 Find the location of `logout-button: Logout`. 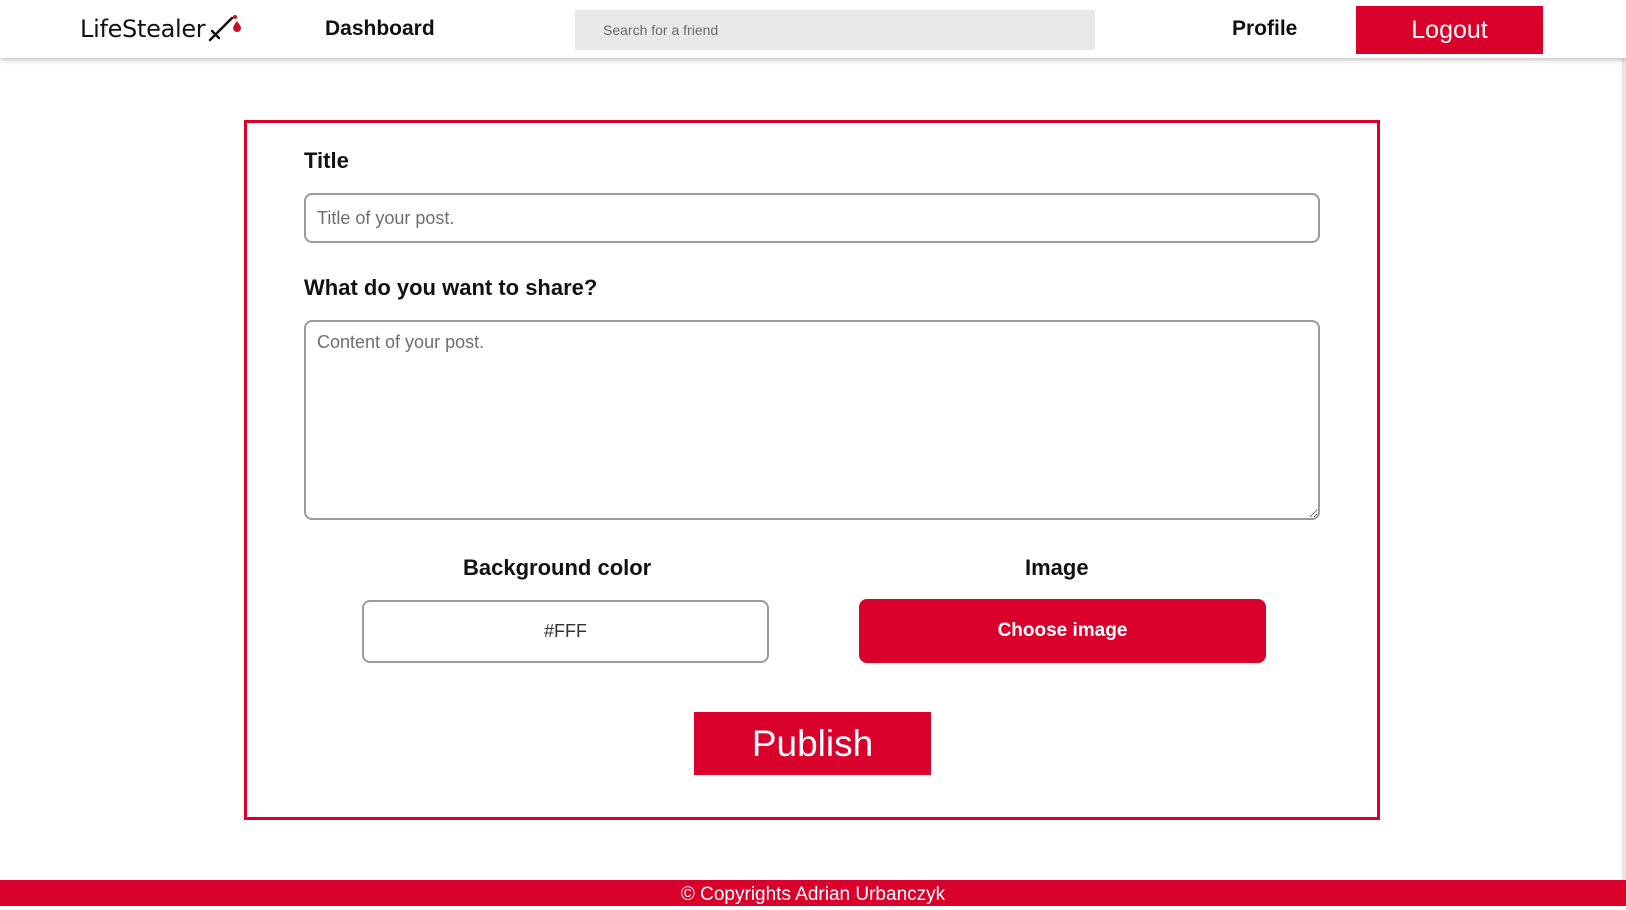

logout-button: Logout is located at coordinates (1449, 30).